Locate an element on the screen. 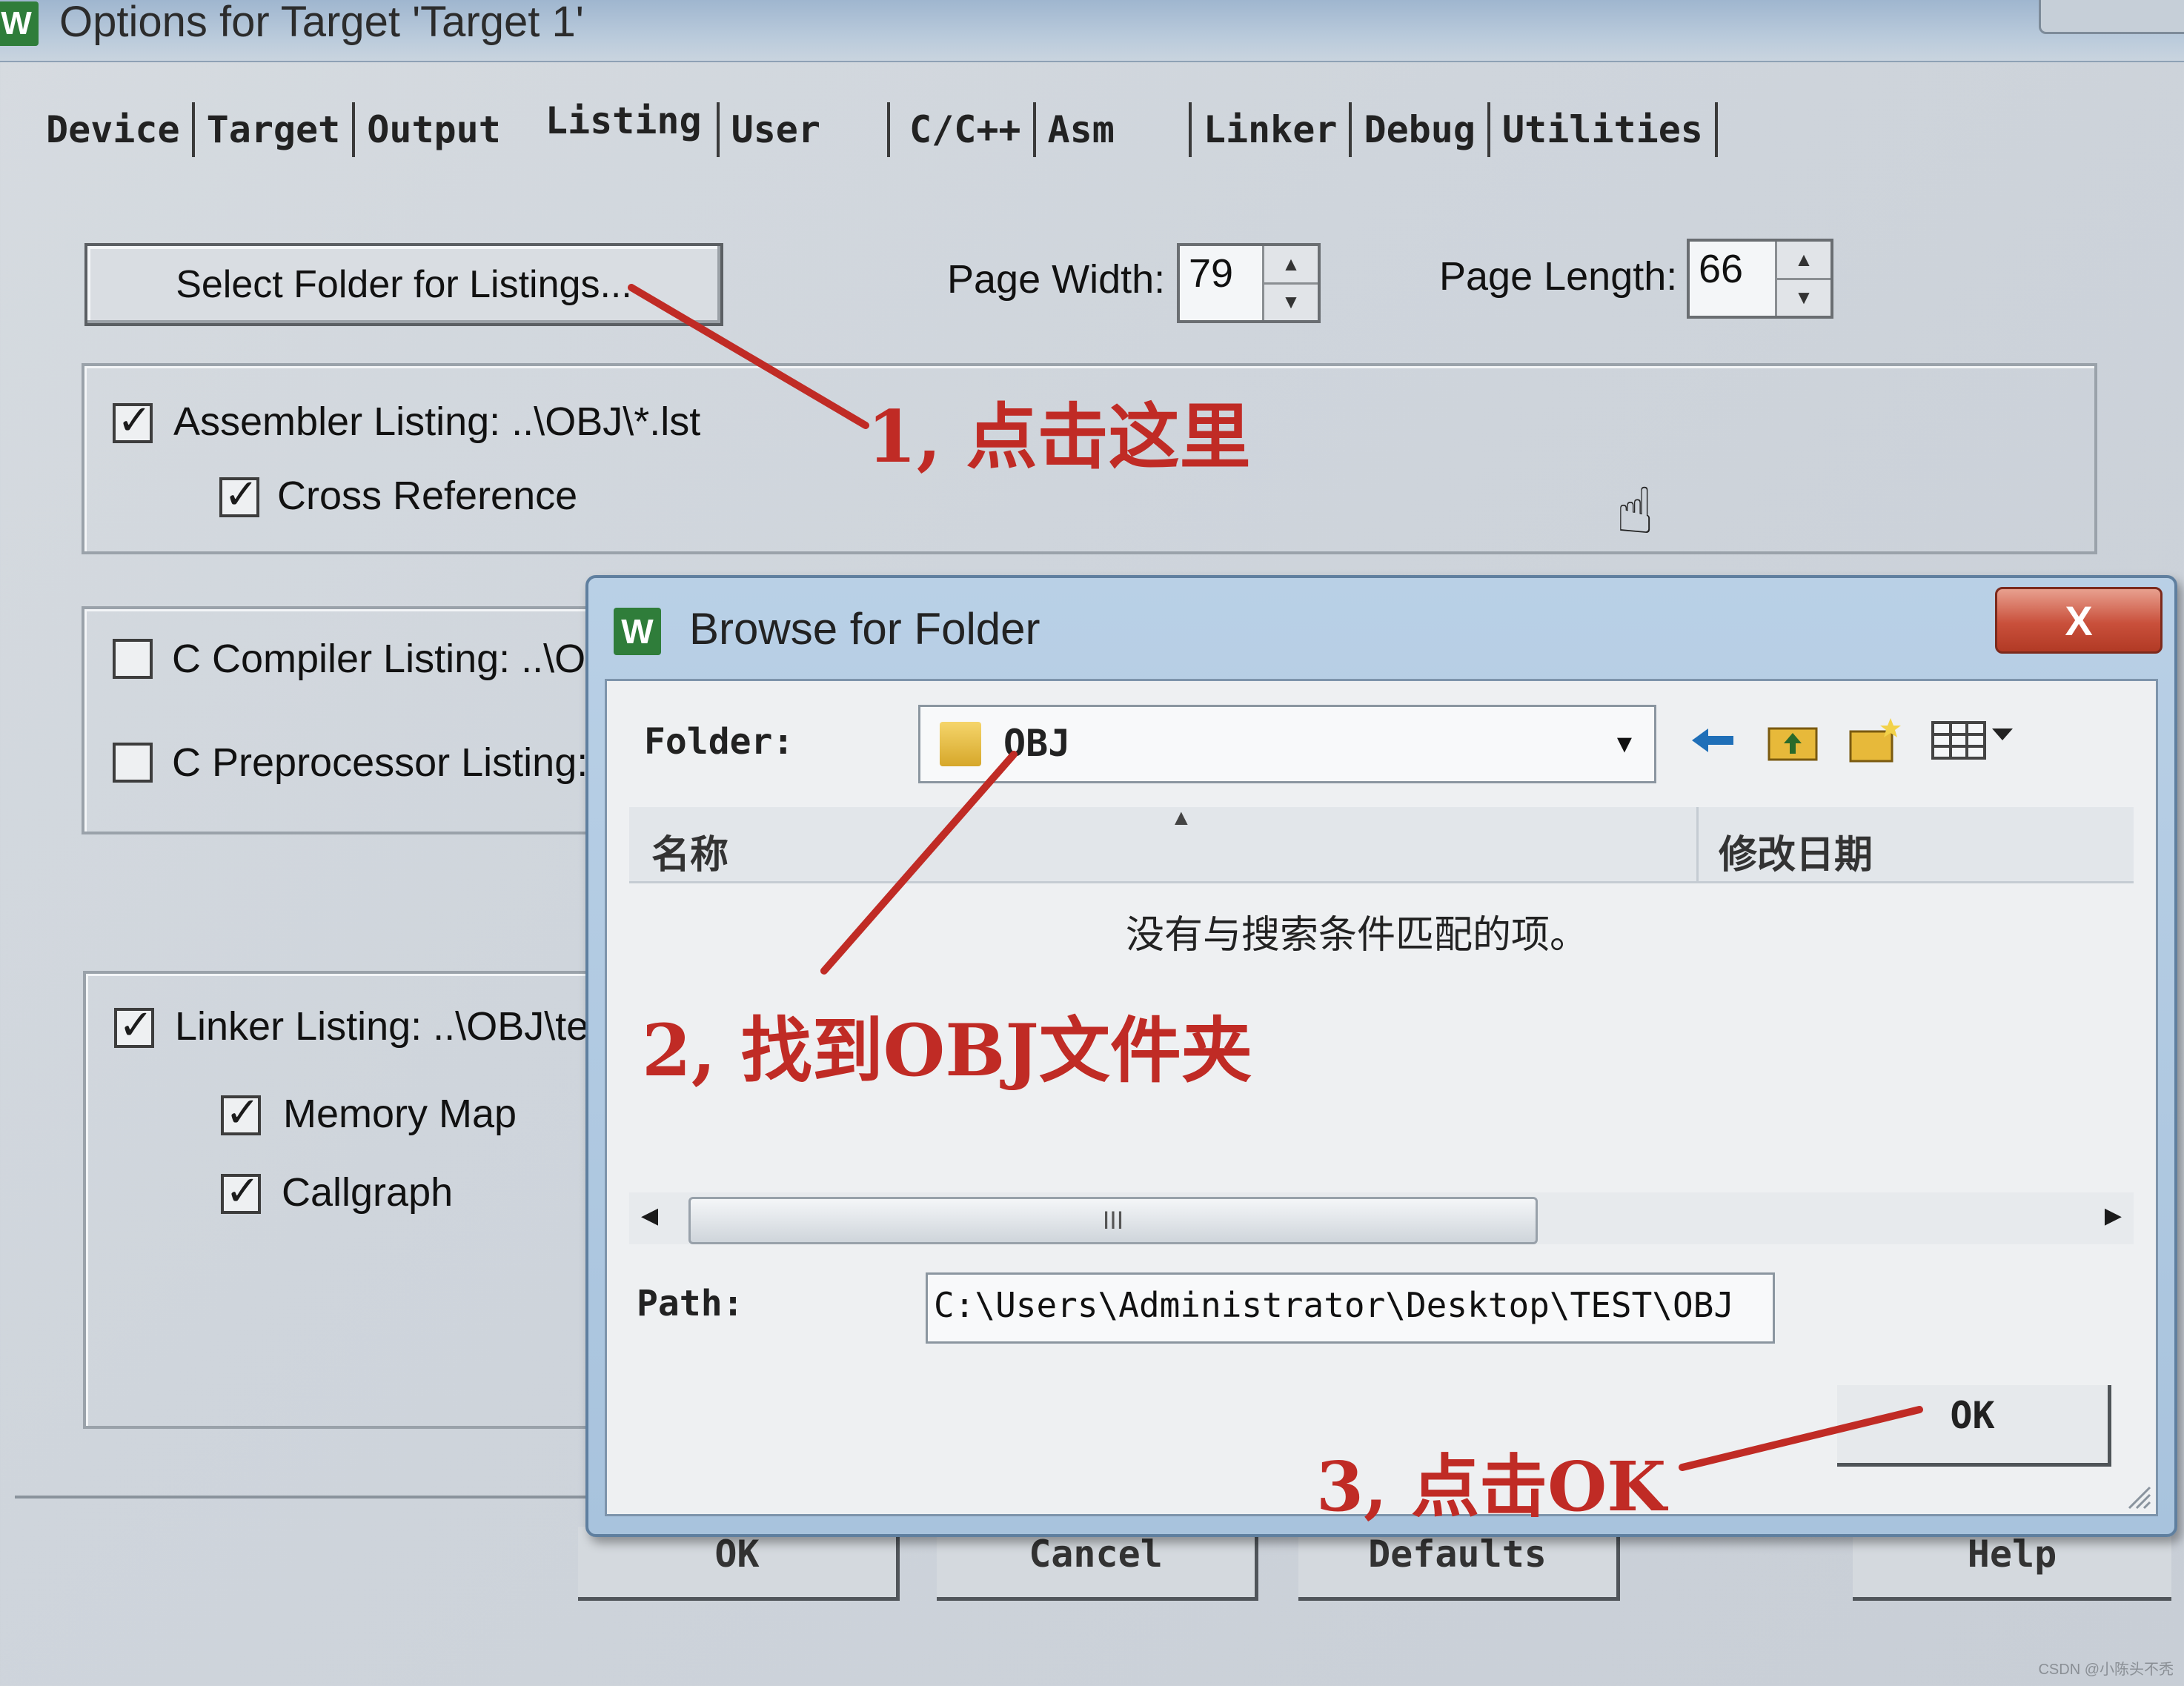  folder-icon is located at coordinates (961, 744).